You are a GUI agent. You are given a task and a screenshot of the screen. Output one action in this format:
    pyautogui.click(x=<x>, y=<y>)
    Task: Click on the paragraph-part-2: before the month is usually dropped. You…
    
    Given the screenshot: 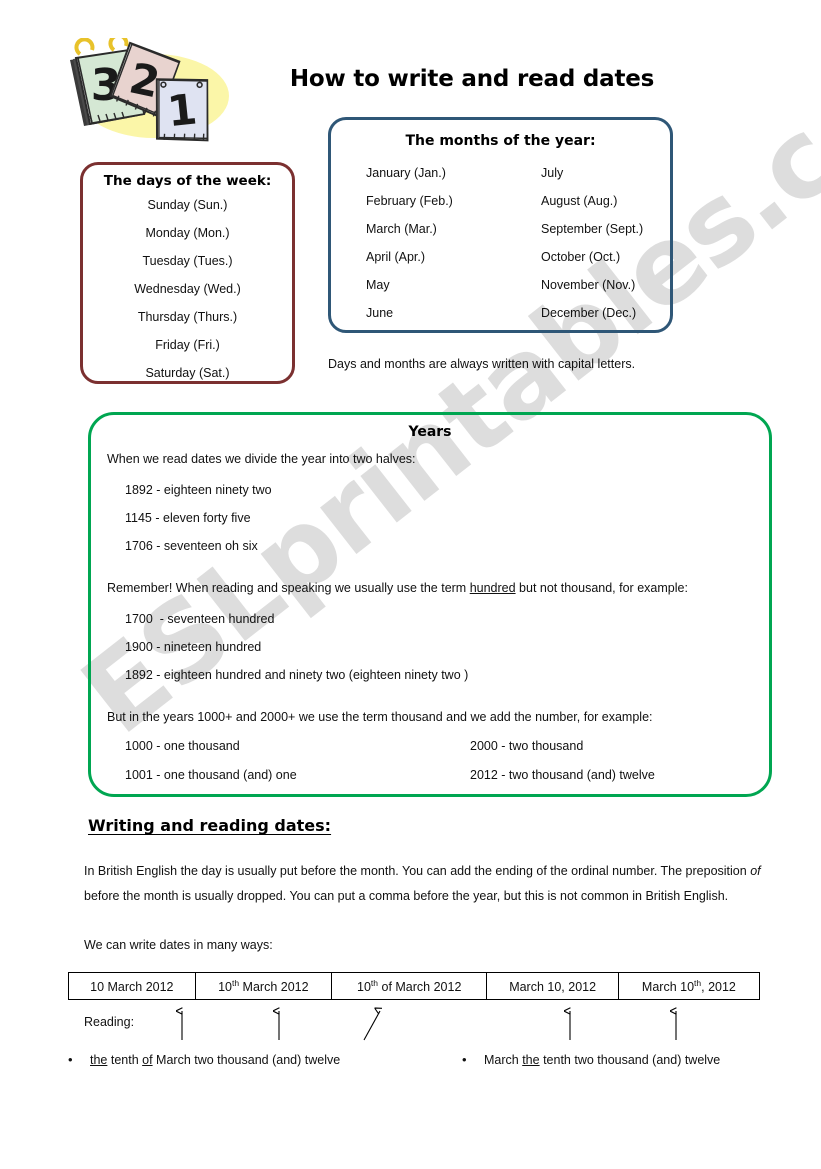 What is the action you would take?
    pyautogui.click(x=406, y=896)
    